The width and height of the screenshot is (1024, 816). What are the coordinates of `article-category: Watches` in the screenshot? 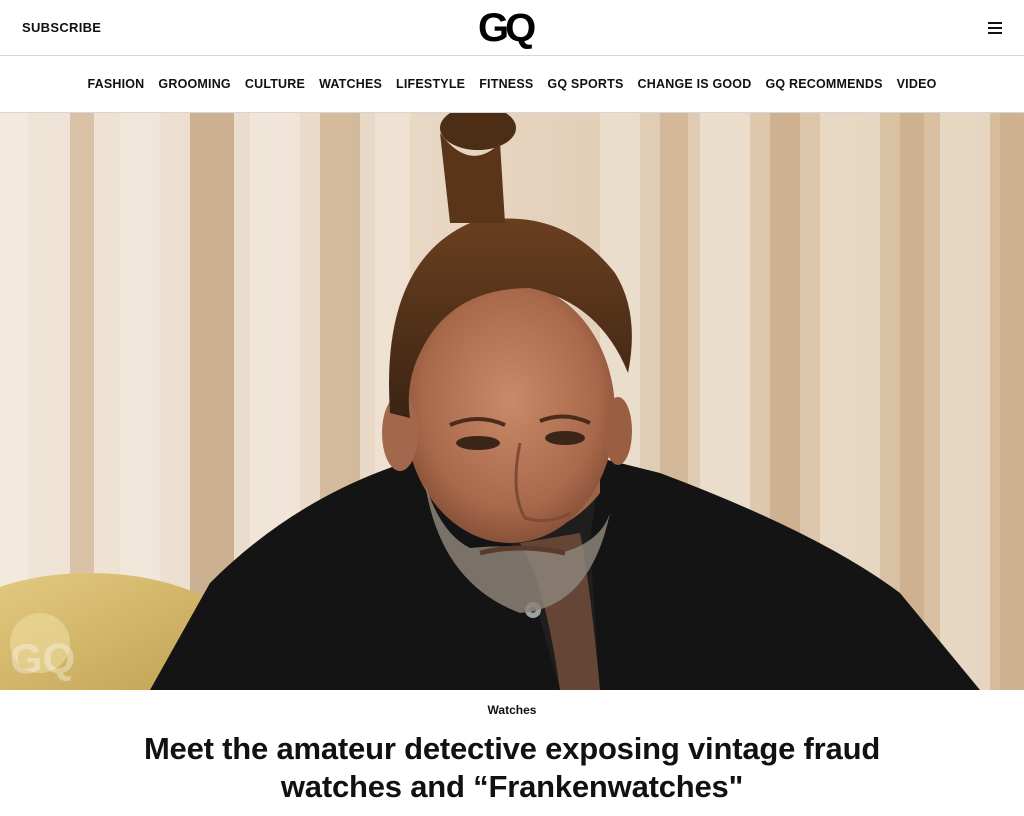 It's located at (512, 710).